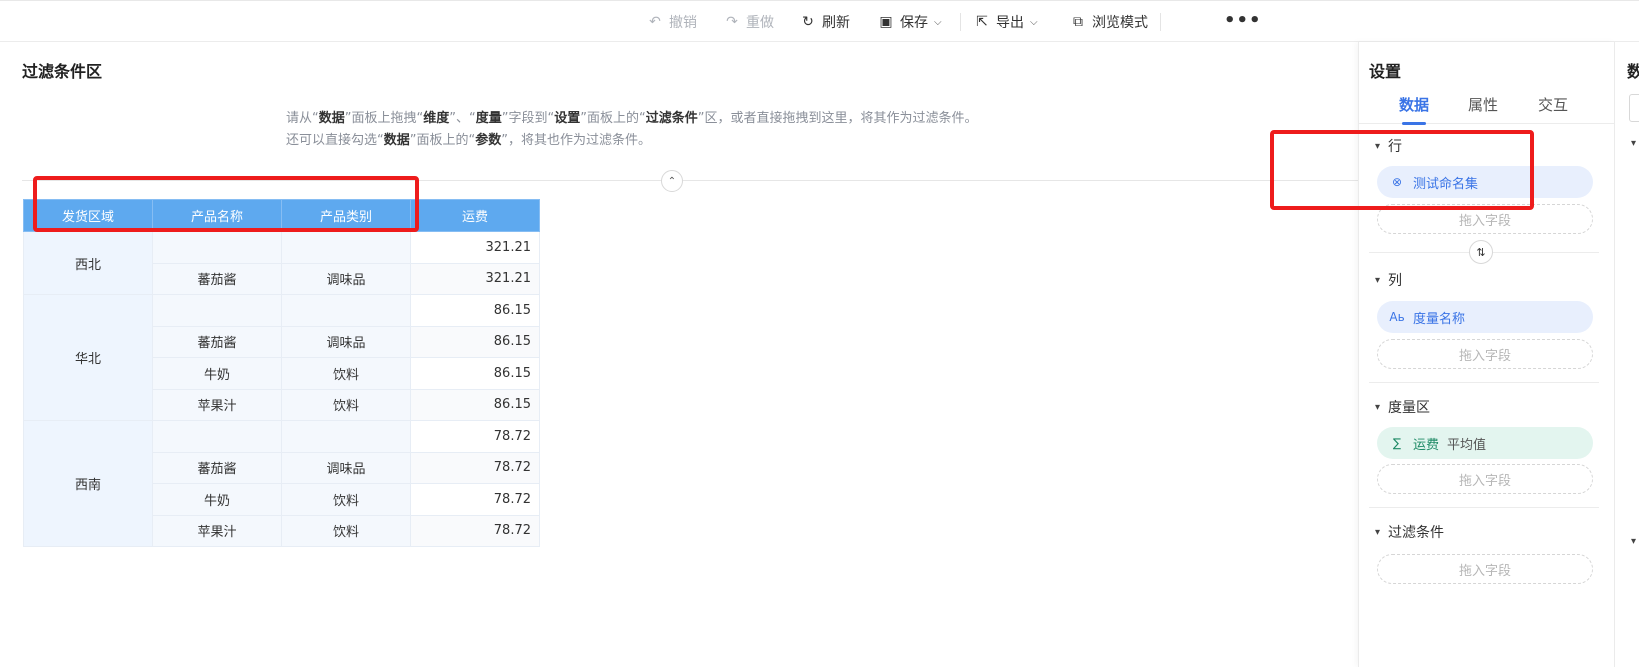  I want to click on undo-icon: ↶, so click(655, 22).